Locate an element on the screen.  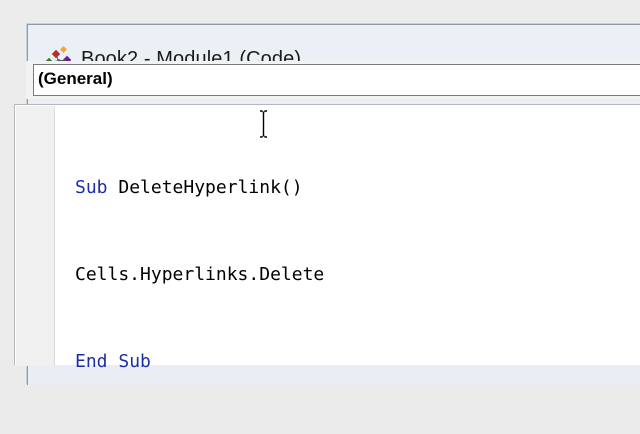
object-dropdown-value: (General) is located at coordinates (75, 78).